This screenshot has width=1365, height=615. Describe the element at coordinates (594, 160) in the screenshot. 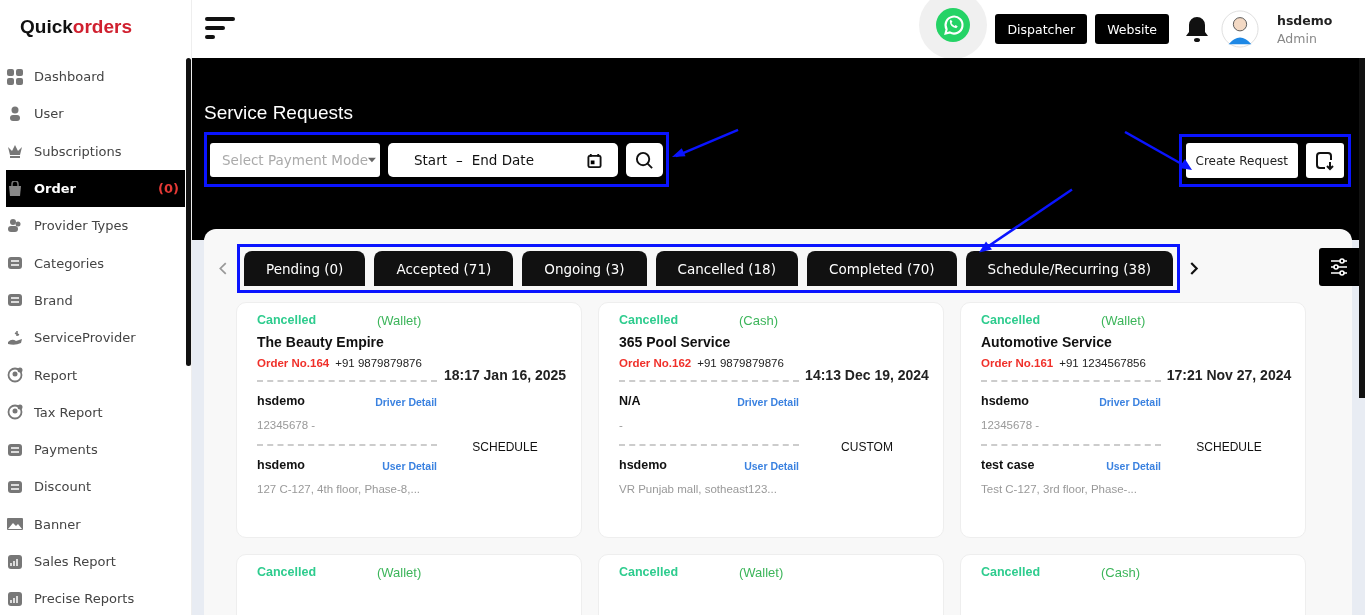

I see `calendar-icon` at that location.